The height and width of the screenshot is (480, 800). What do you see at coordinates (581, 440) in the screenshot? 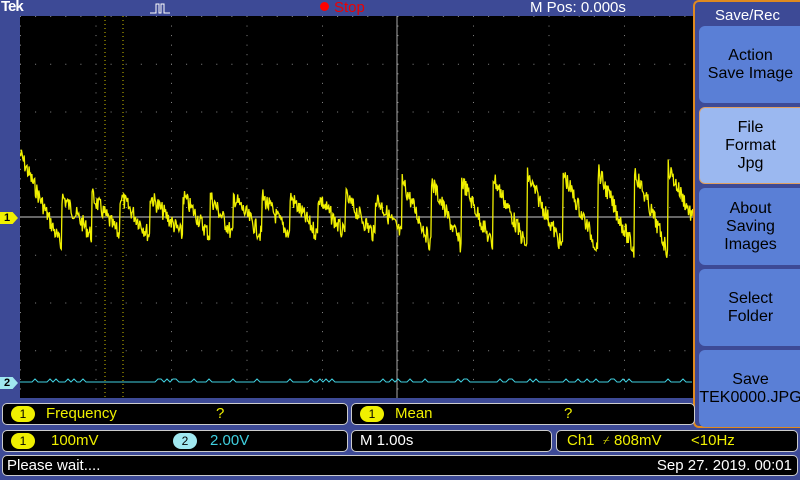
I see `trigger-source: Ch1` at bounding box center [581, 440].